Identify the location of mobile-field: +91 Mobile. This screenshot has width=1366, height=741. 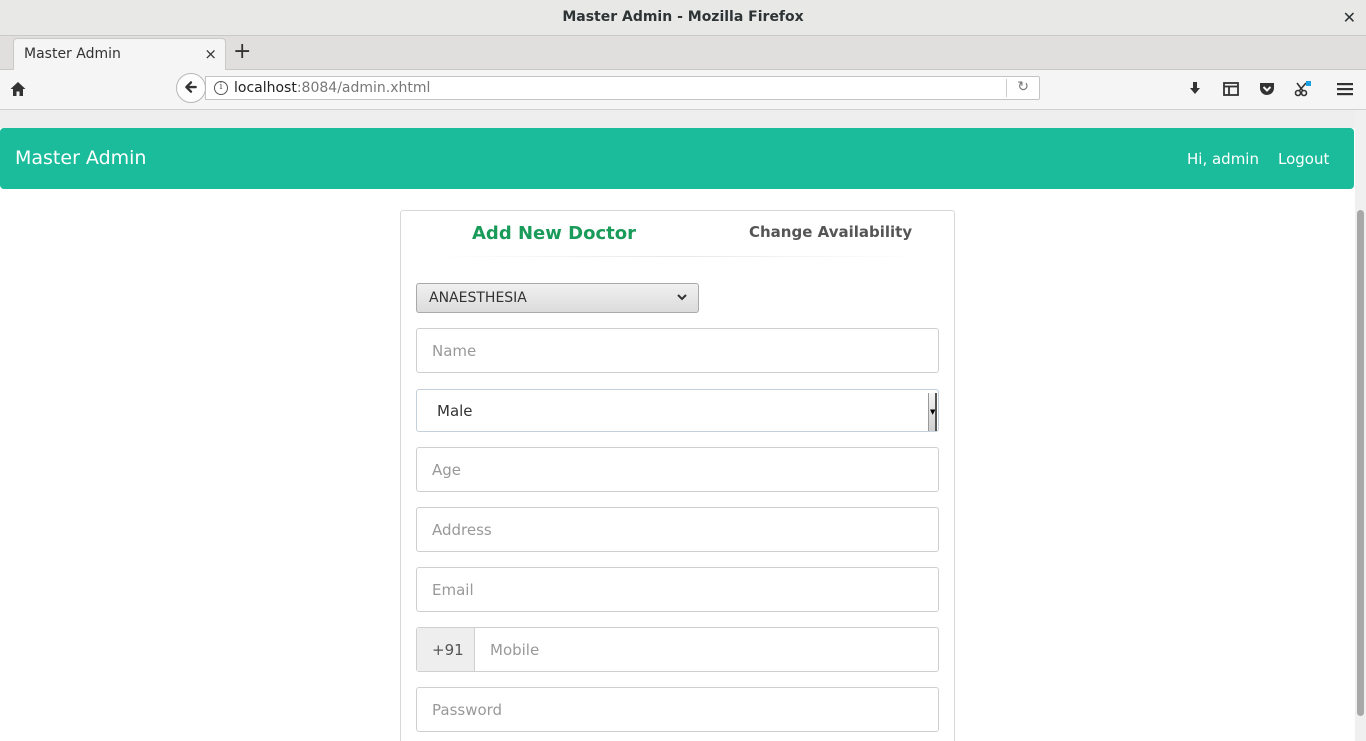
(677, 649).